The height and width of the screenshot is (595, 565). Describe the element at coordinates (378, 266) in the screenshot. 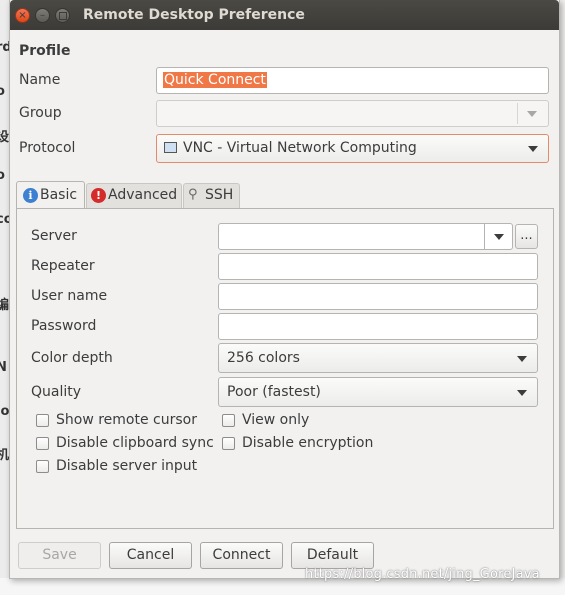

I see `repeater-field` at that location.